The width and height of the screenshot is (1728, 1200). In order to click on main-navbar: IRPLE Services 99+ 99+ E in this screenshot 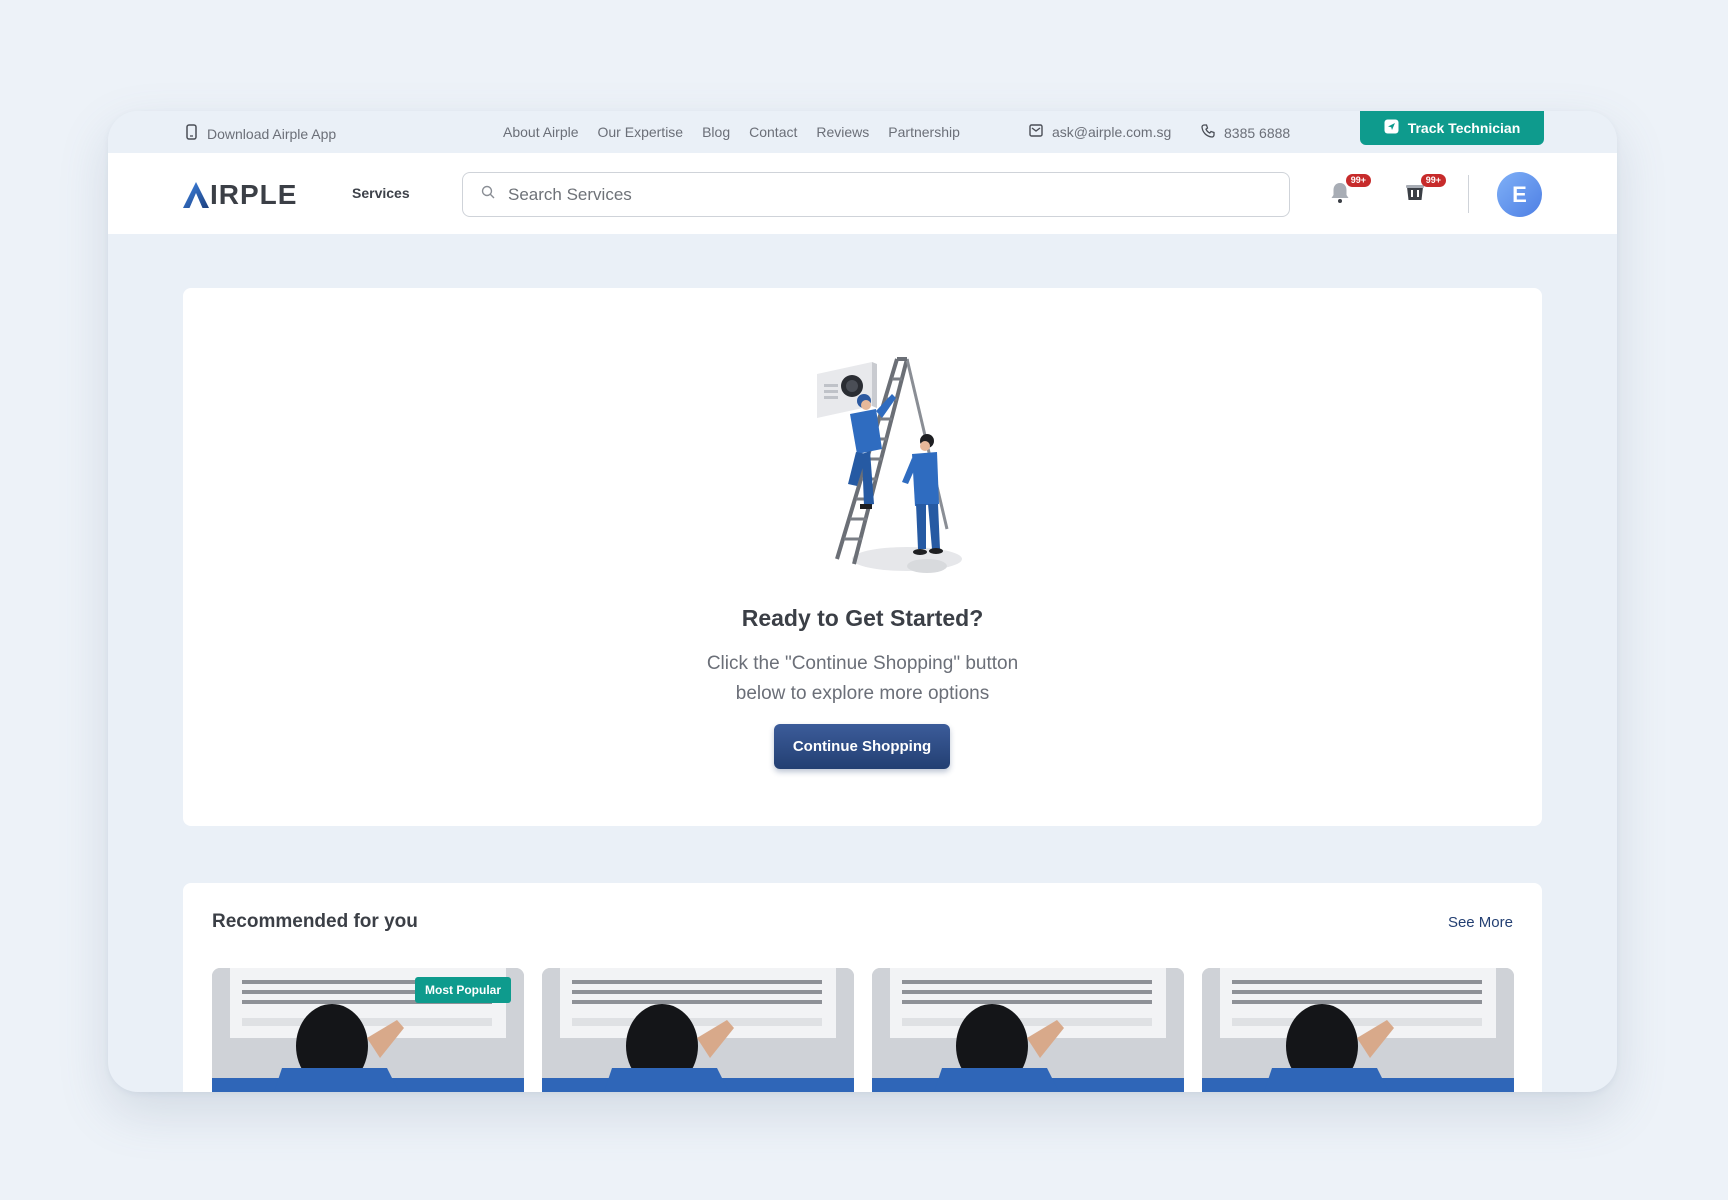, I will do `click(862, 193)`.